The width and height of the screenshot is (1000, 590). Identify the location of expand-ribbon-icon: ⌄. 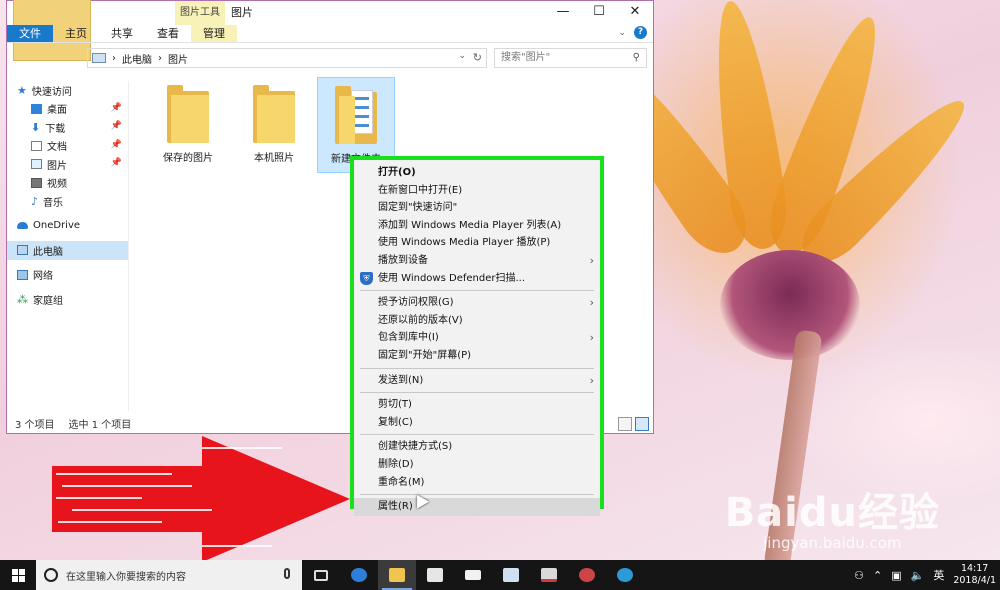
(622, 33).